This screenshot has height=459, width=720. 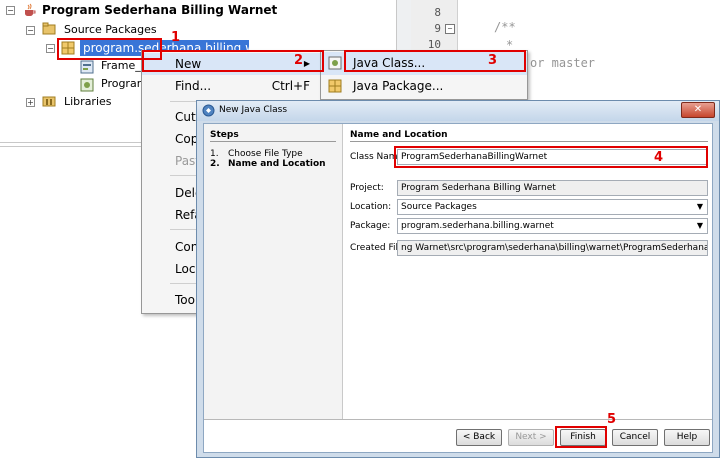 What do you see at coordinates (185, 269) in the screenshot?
I see `menu-item-label: Loc` at bounding box center [185, 269].